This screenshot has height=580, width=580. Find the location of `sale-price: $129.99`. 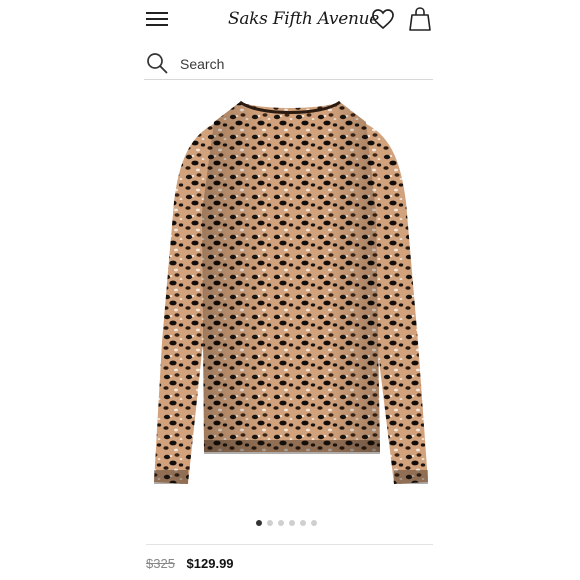

sale-price: $129.99 is located at coordinates (210, 563).